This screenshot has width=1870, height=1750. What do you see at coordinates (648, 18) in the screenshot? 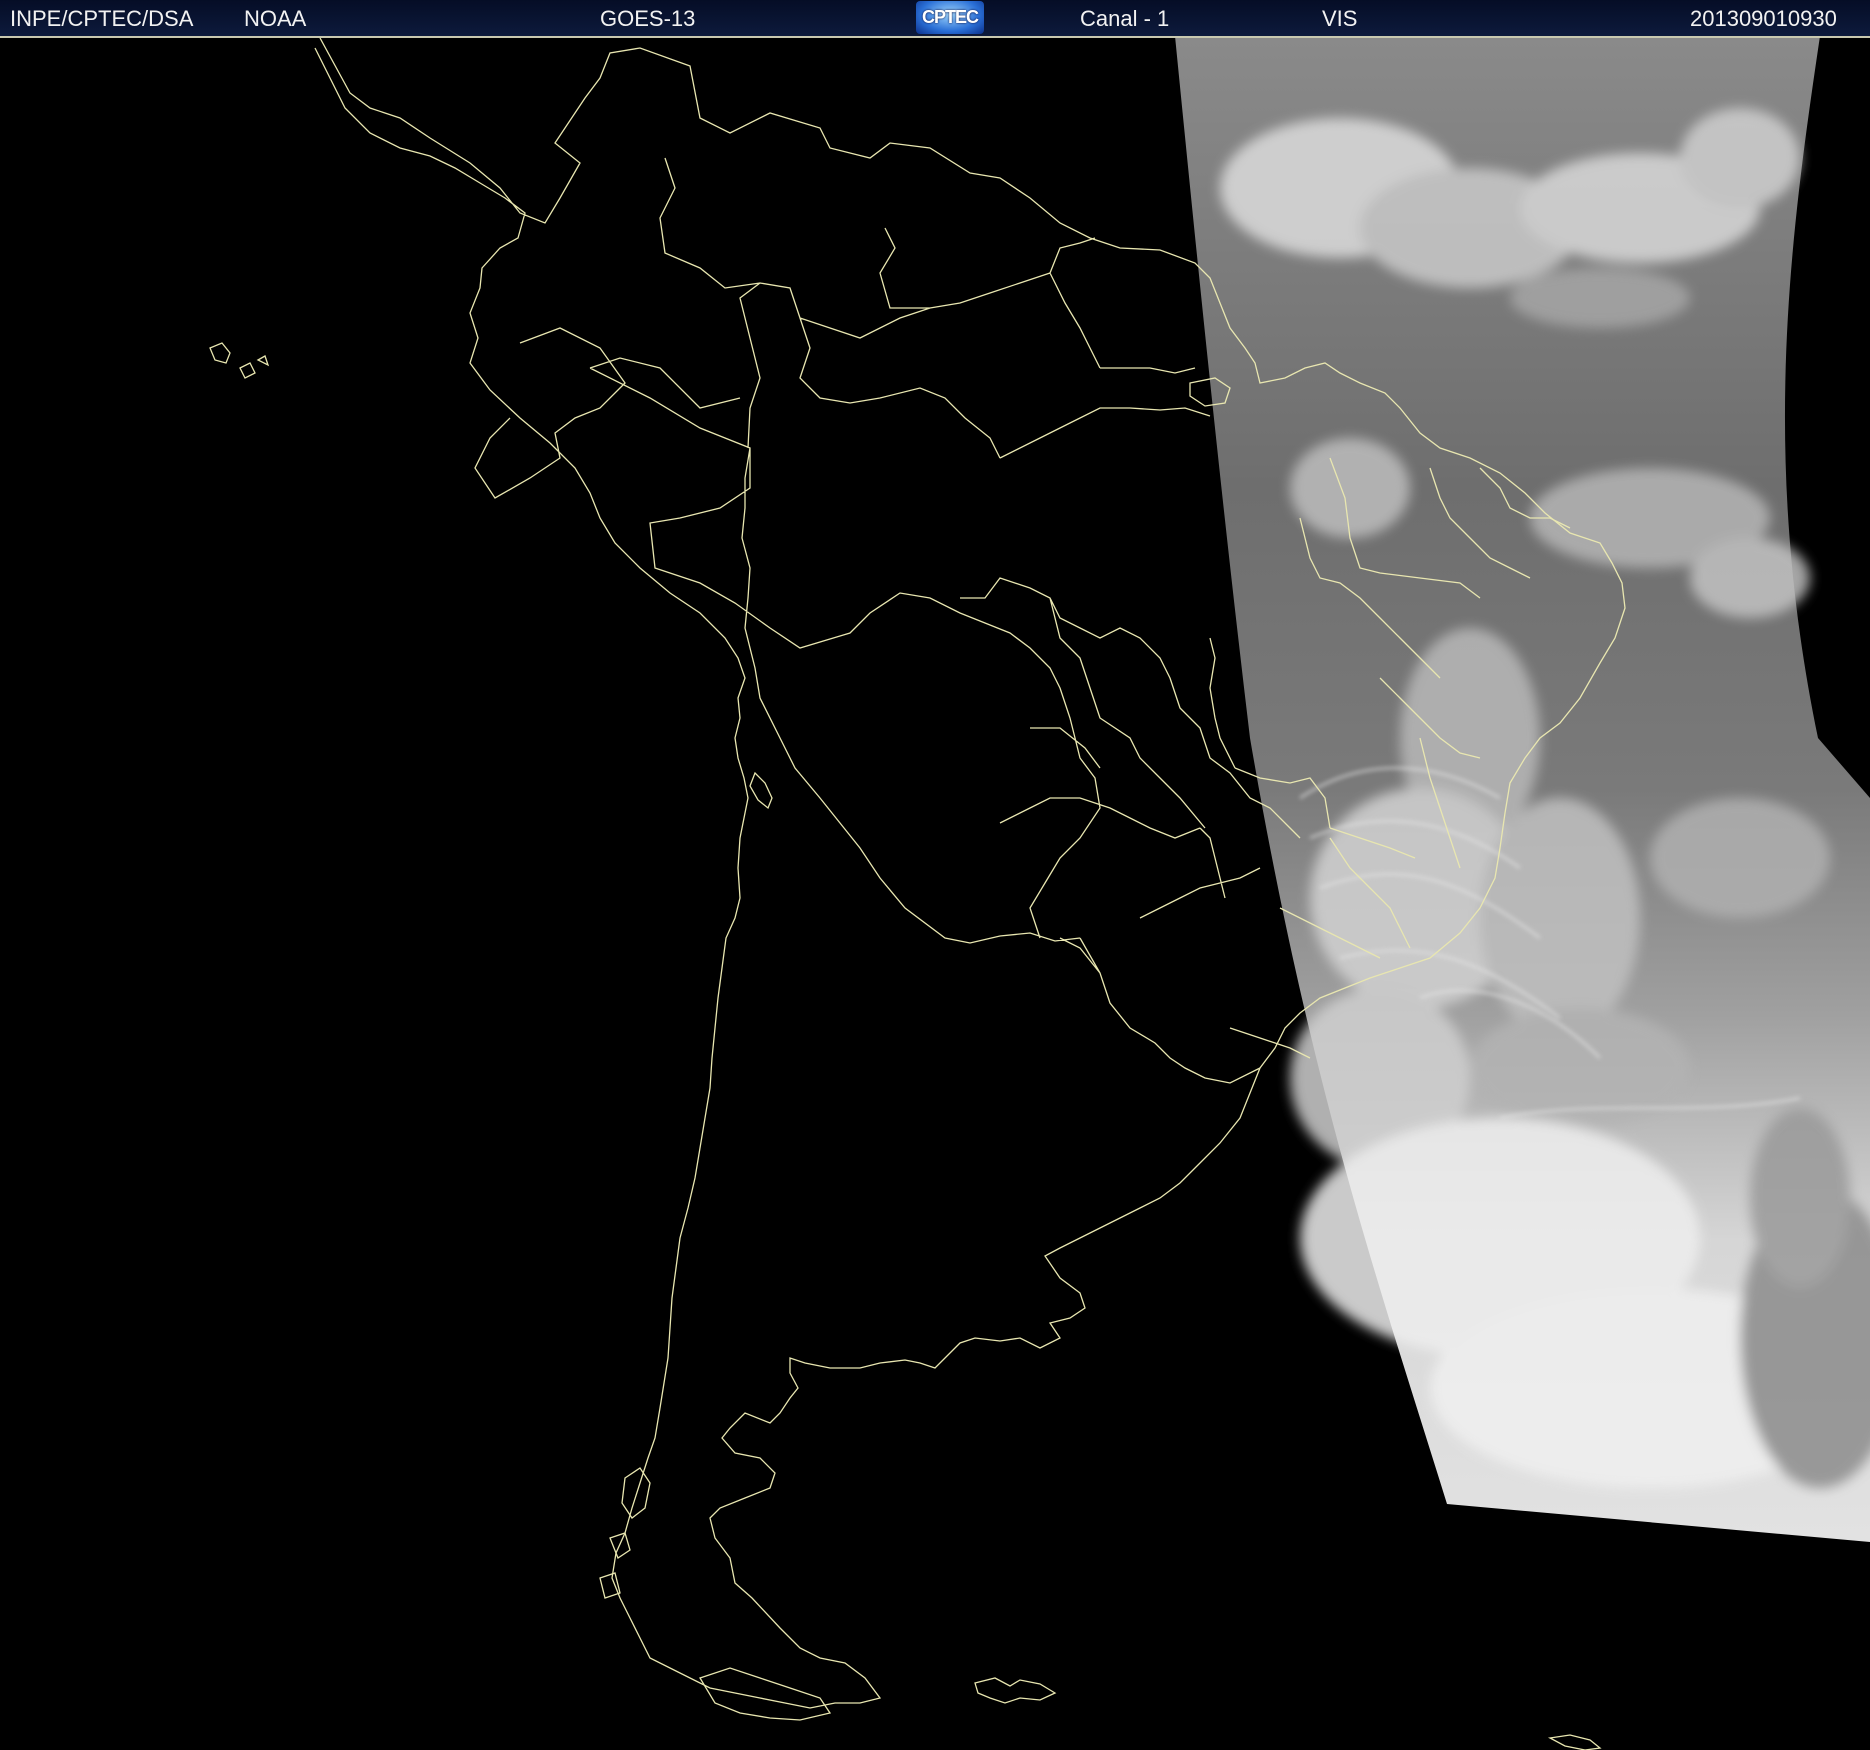
I see `satellite-label: GOES-13` at bounding box center [648, 18].